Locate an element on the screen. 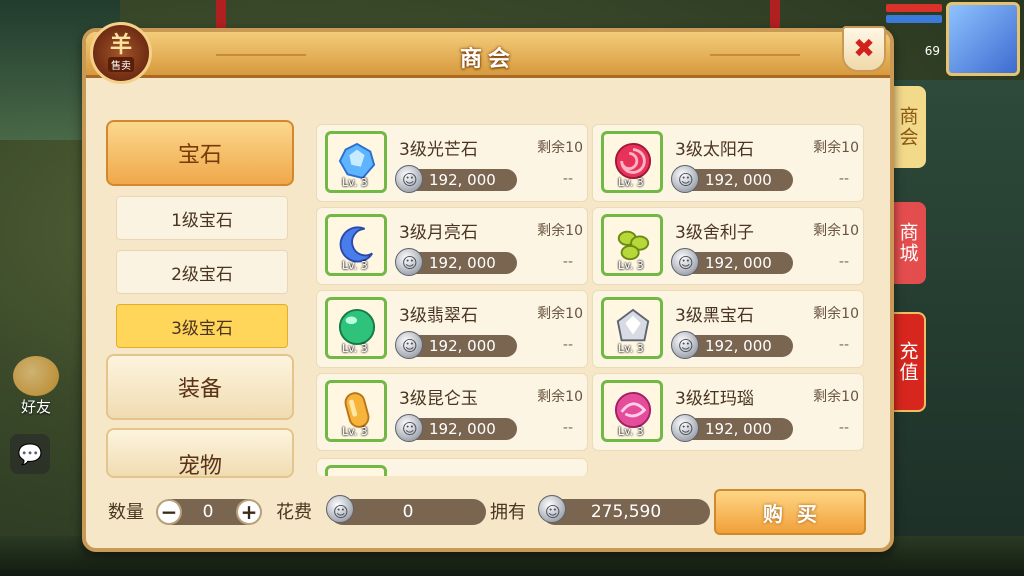 The height and width of the screenshot is (576, 1024). item-card: Lv. 3 3级光芒石 剩余10 192, 000 -- is located at coordinates (452, 163).